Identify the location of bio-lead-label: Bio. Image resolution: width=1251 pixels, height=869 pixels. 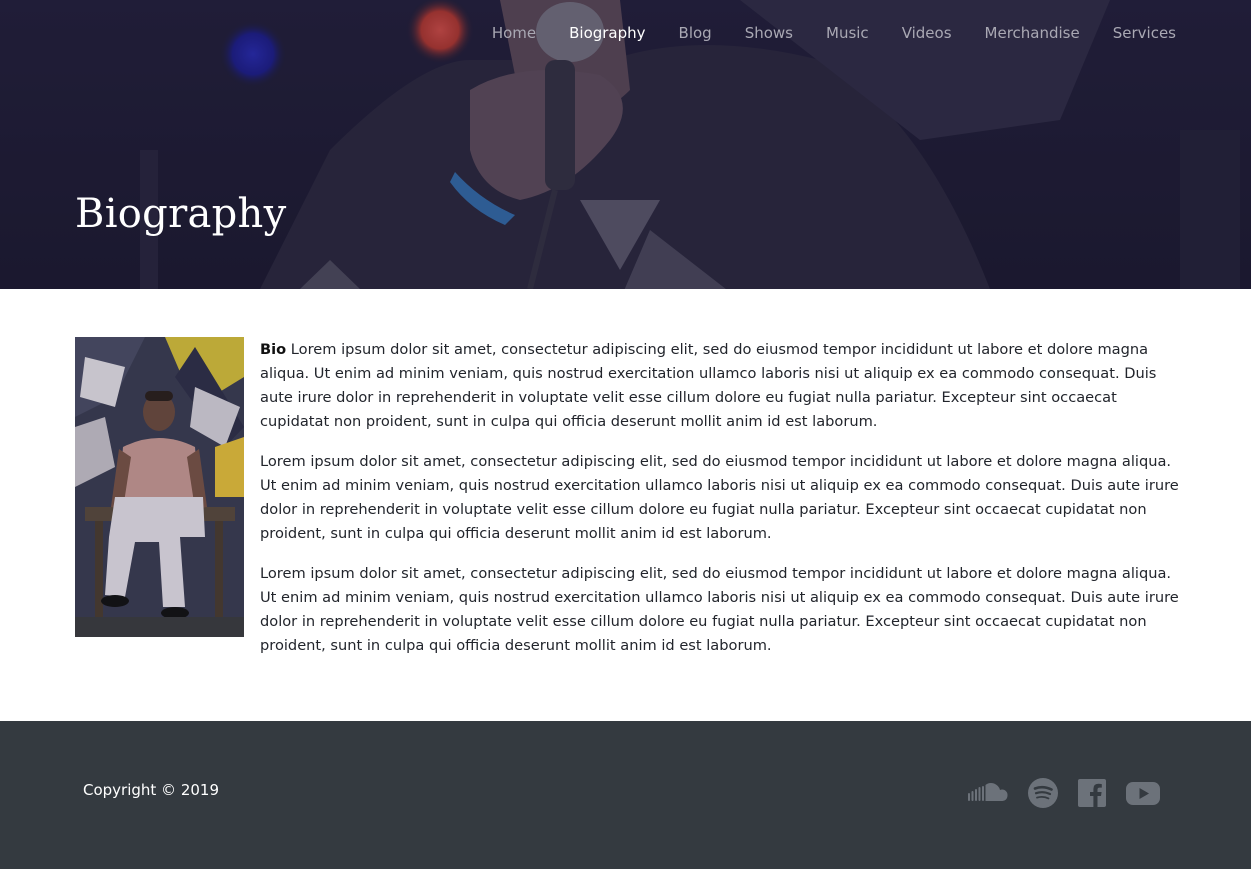
(273, 349).